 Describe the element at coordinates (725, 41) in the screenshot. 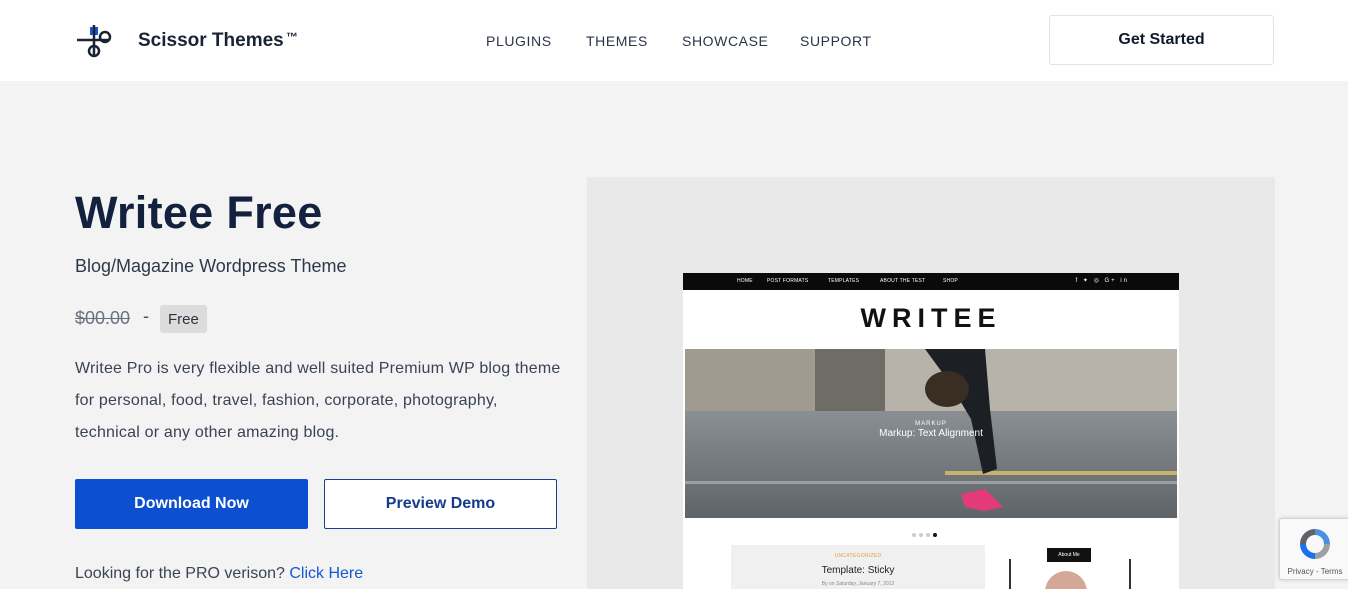

I see `nav-showcase: SHOWCASE` at that location.